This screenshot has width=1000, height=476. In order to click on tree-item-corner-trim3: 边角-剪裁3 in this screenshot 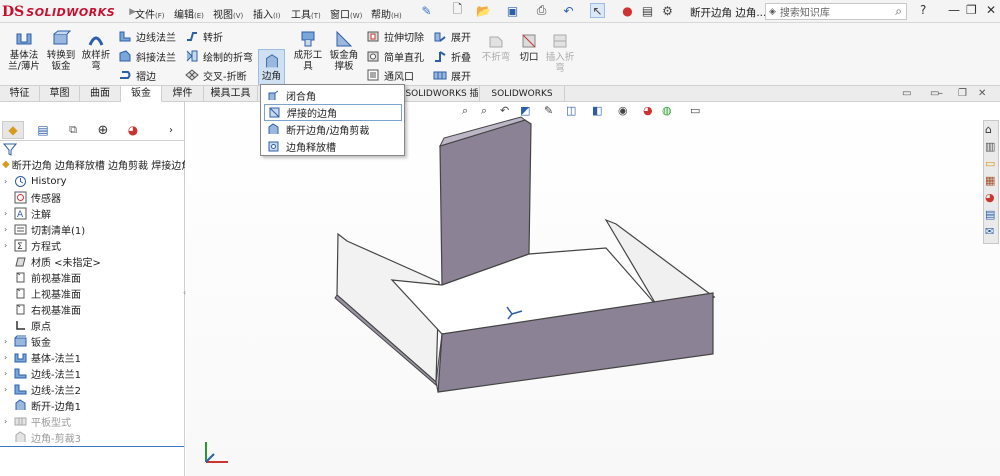, I will do `click(42, 437)`.